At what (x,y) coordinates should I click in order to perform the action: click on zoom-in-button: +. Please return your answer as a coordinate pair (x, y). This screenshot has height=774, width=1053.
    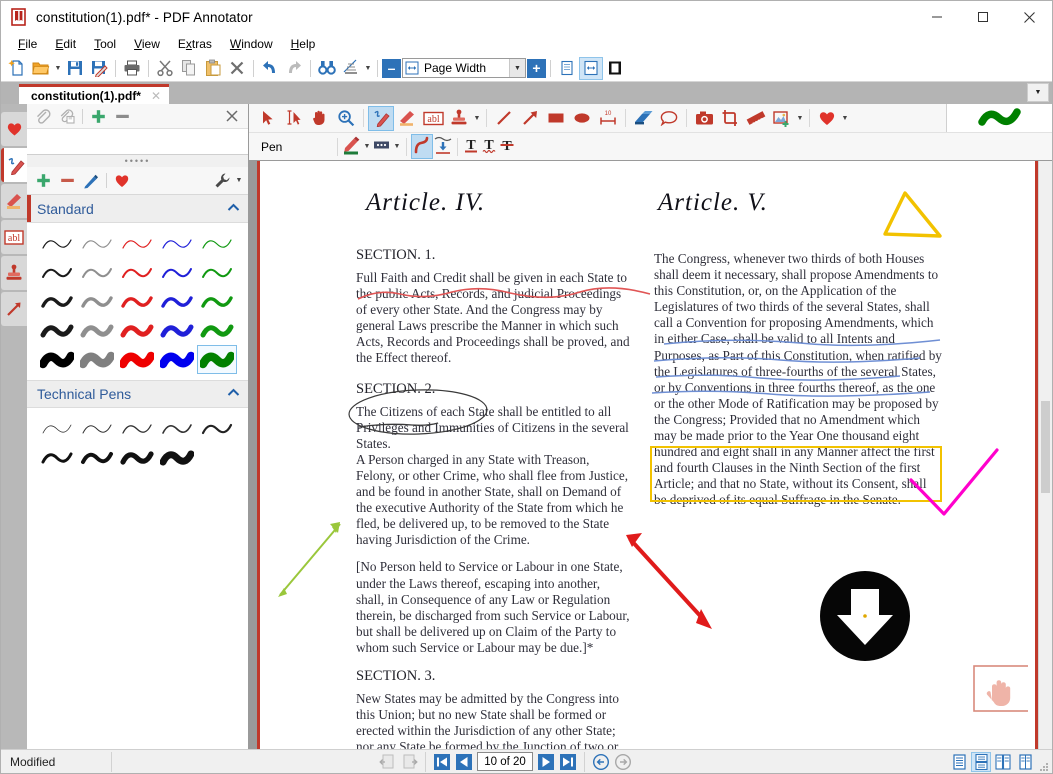
    Looking at the image, I should click on (536, 68).